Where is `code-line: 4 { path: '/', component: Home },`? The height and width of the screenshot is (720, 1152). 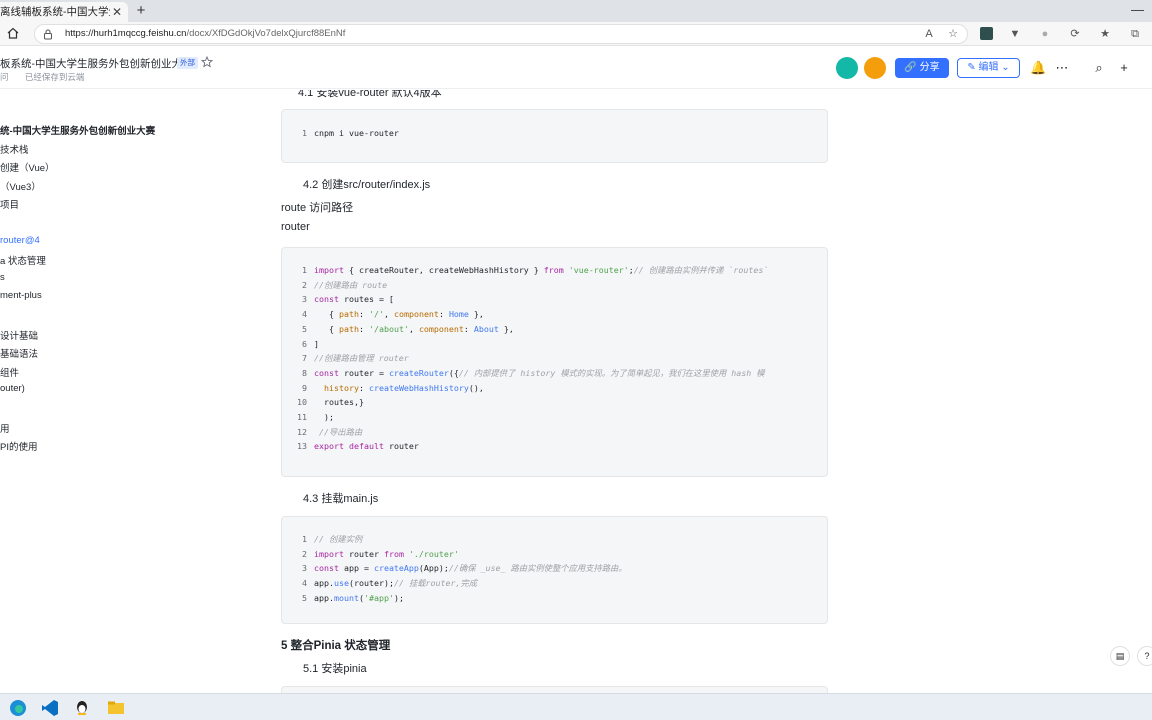
code-line: 4 { path: '/', component: Home }, is located at coordinates (393, 314).